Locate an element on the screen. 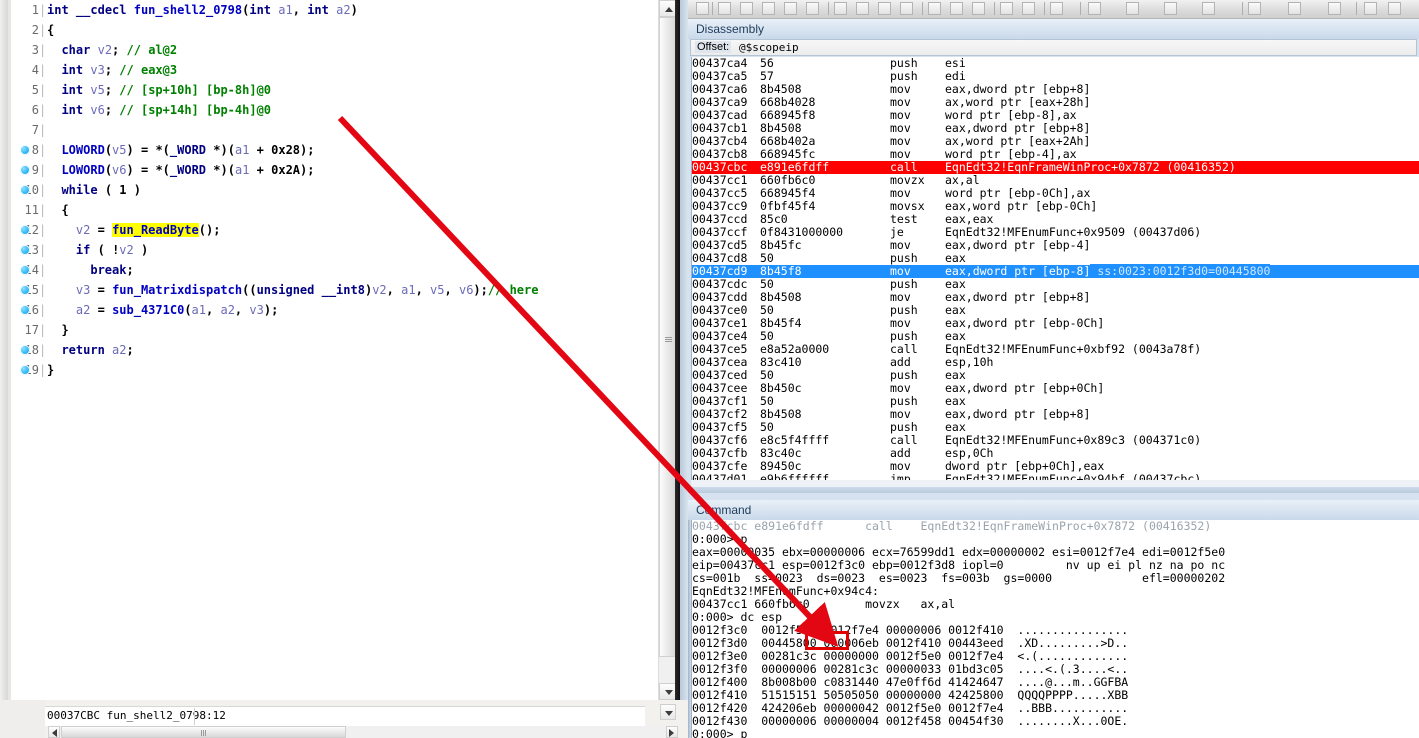 This screenshot has height=738, width=1419. code-line: 18| return a2; is located at coordinates (333, 350).